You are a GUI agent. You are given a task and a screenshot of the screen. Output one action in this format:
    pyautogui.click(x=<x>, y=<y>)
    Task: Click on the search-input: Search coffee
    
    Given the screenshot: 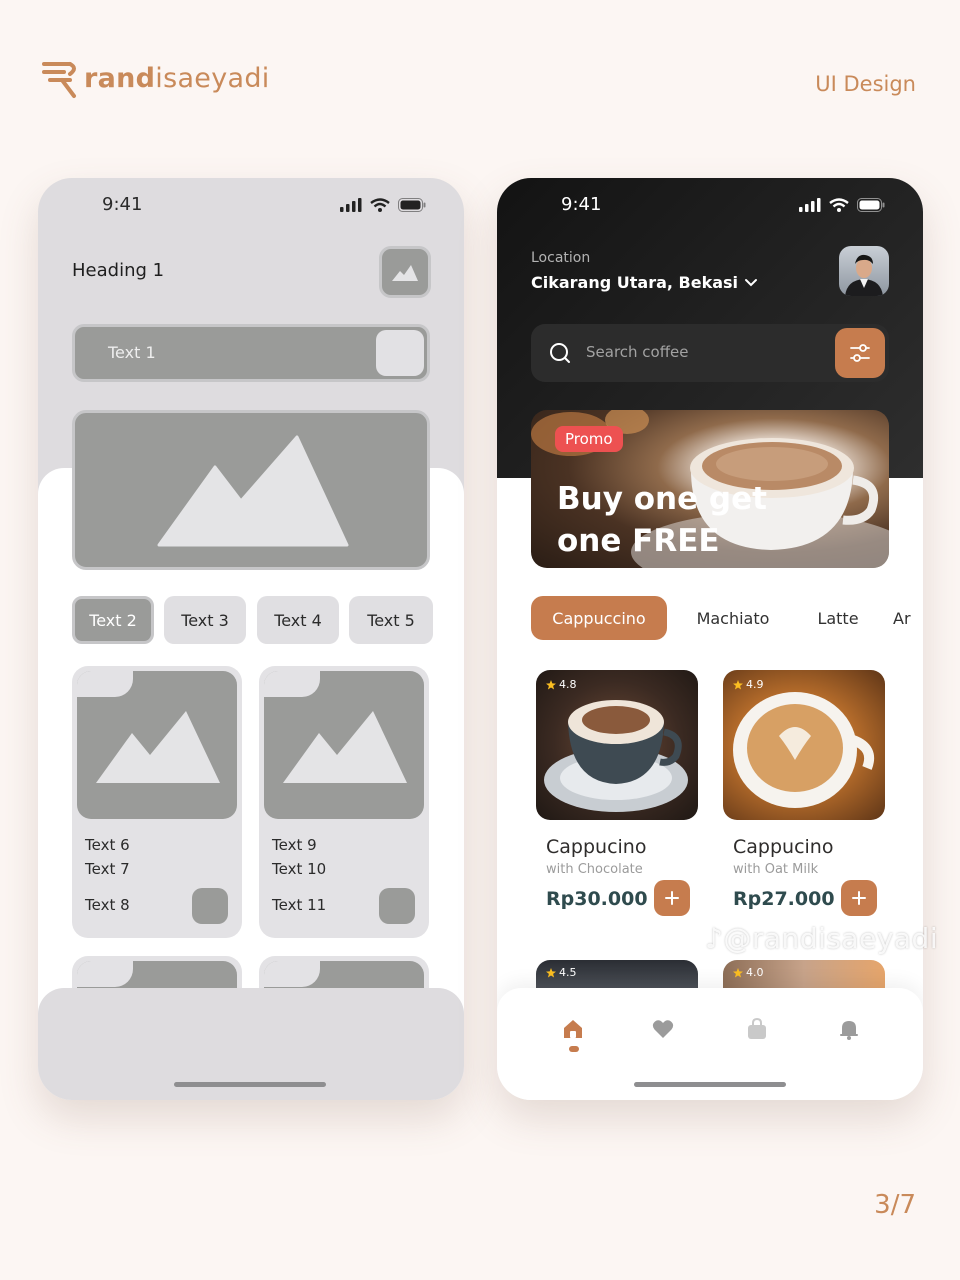 What is the action you would take?
    pyautogui.click(x=710, y=353)
    